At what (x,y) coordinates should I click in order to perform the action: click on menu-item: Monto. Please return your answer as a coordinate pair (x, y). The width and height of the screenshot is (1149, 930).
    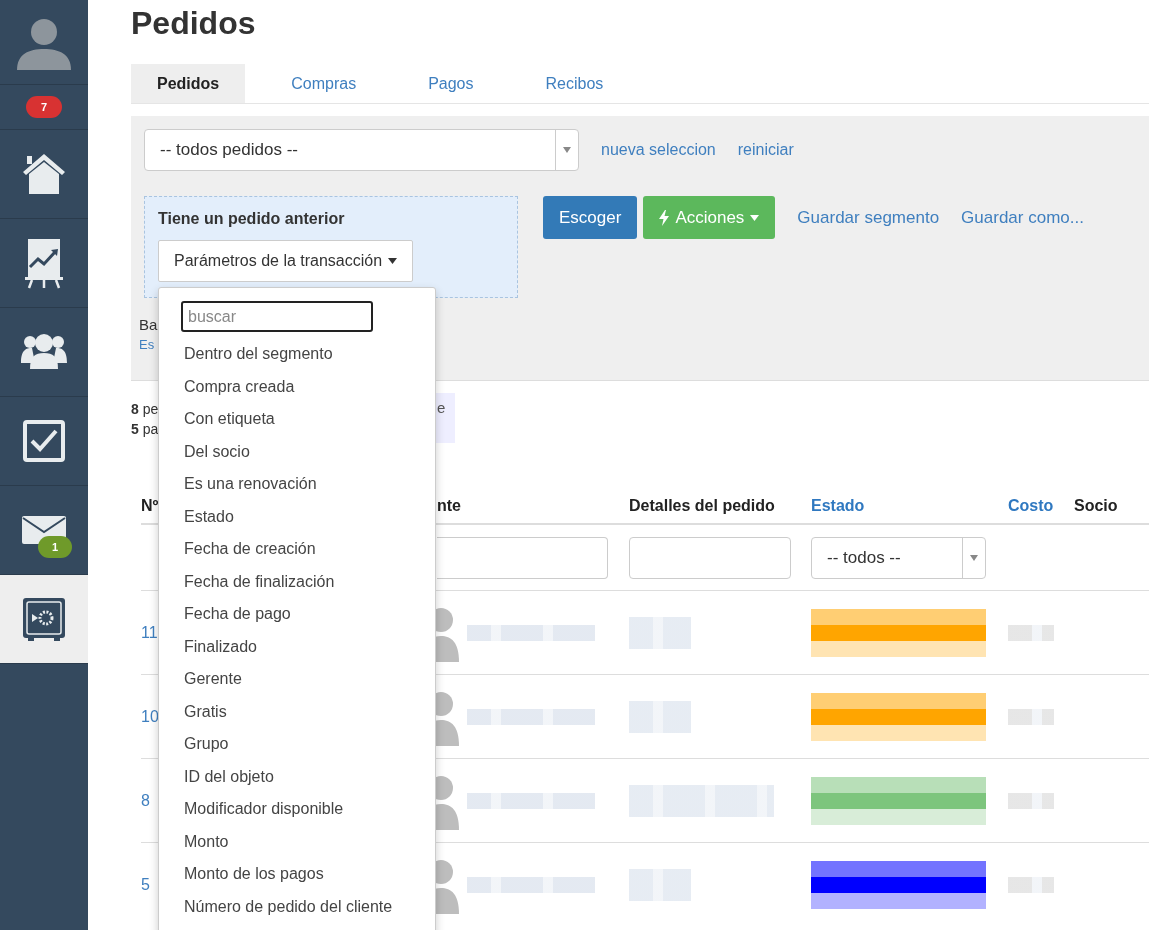
    Looking at the image, I should click on (308, 841).